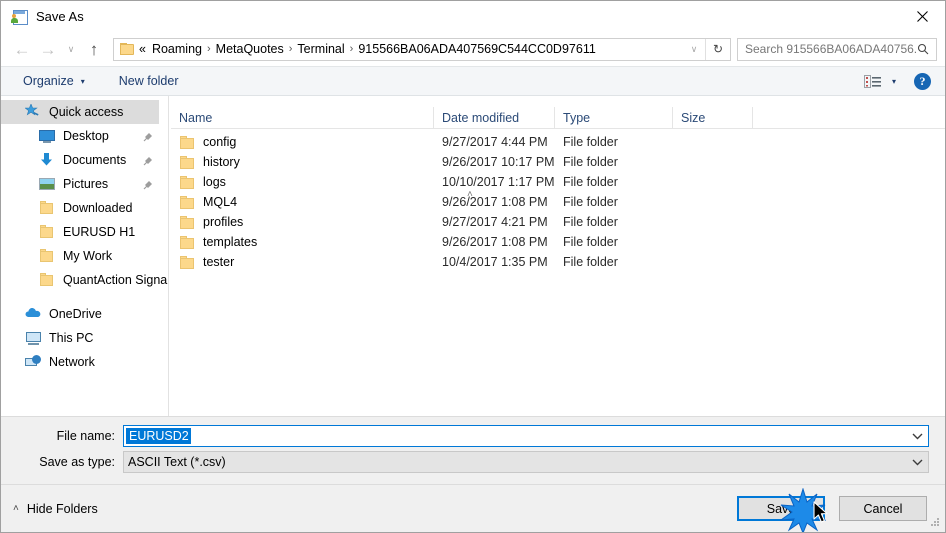  Describe the element at coordinates (116, 280) in the screenshot. I see `sidebar-item-label: QuantAction Signal` at that location.